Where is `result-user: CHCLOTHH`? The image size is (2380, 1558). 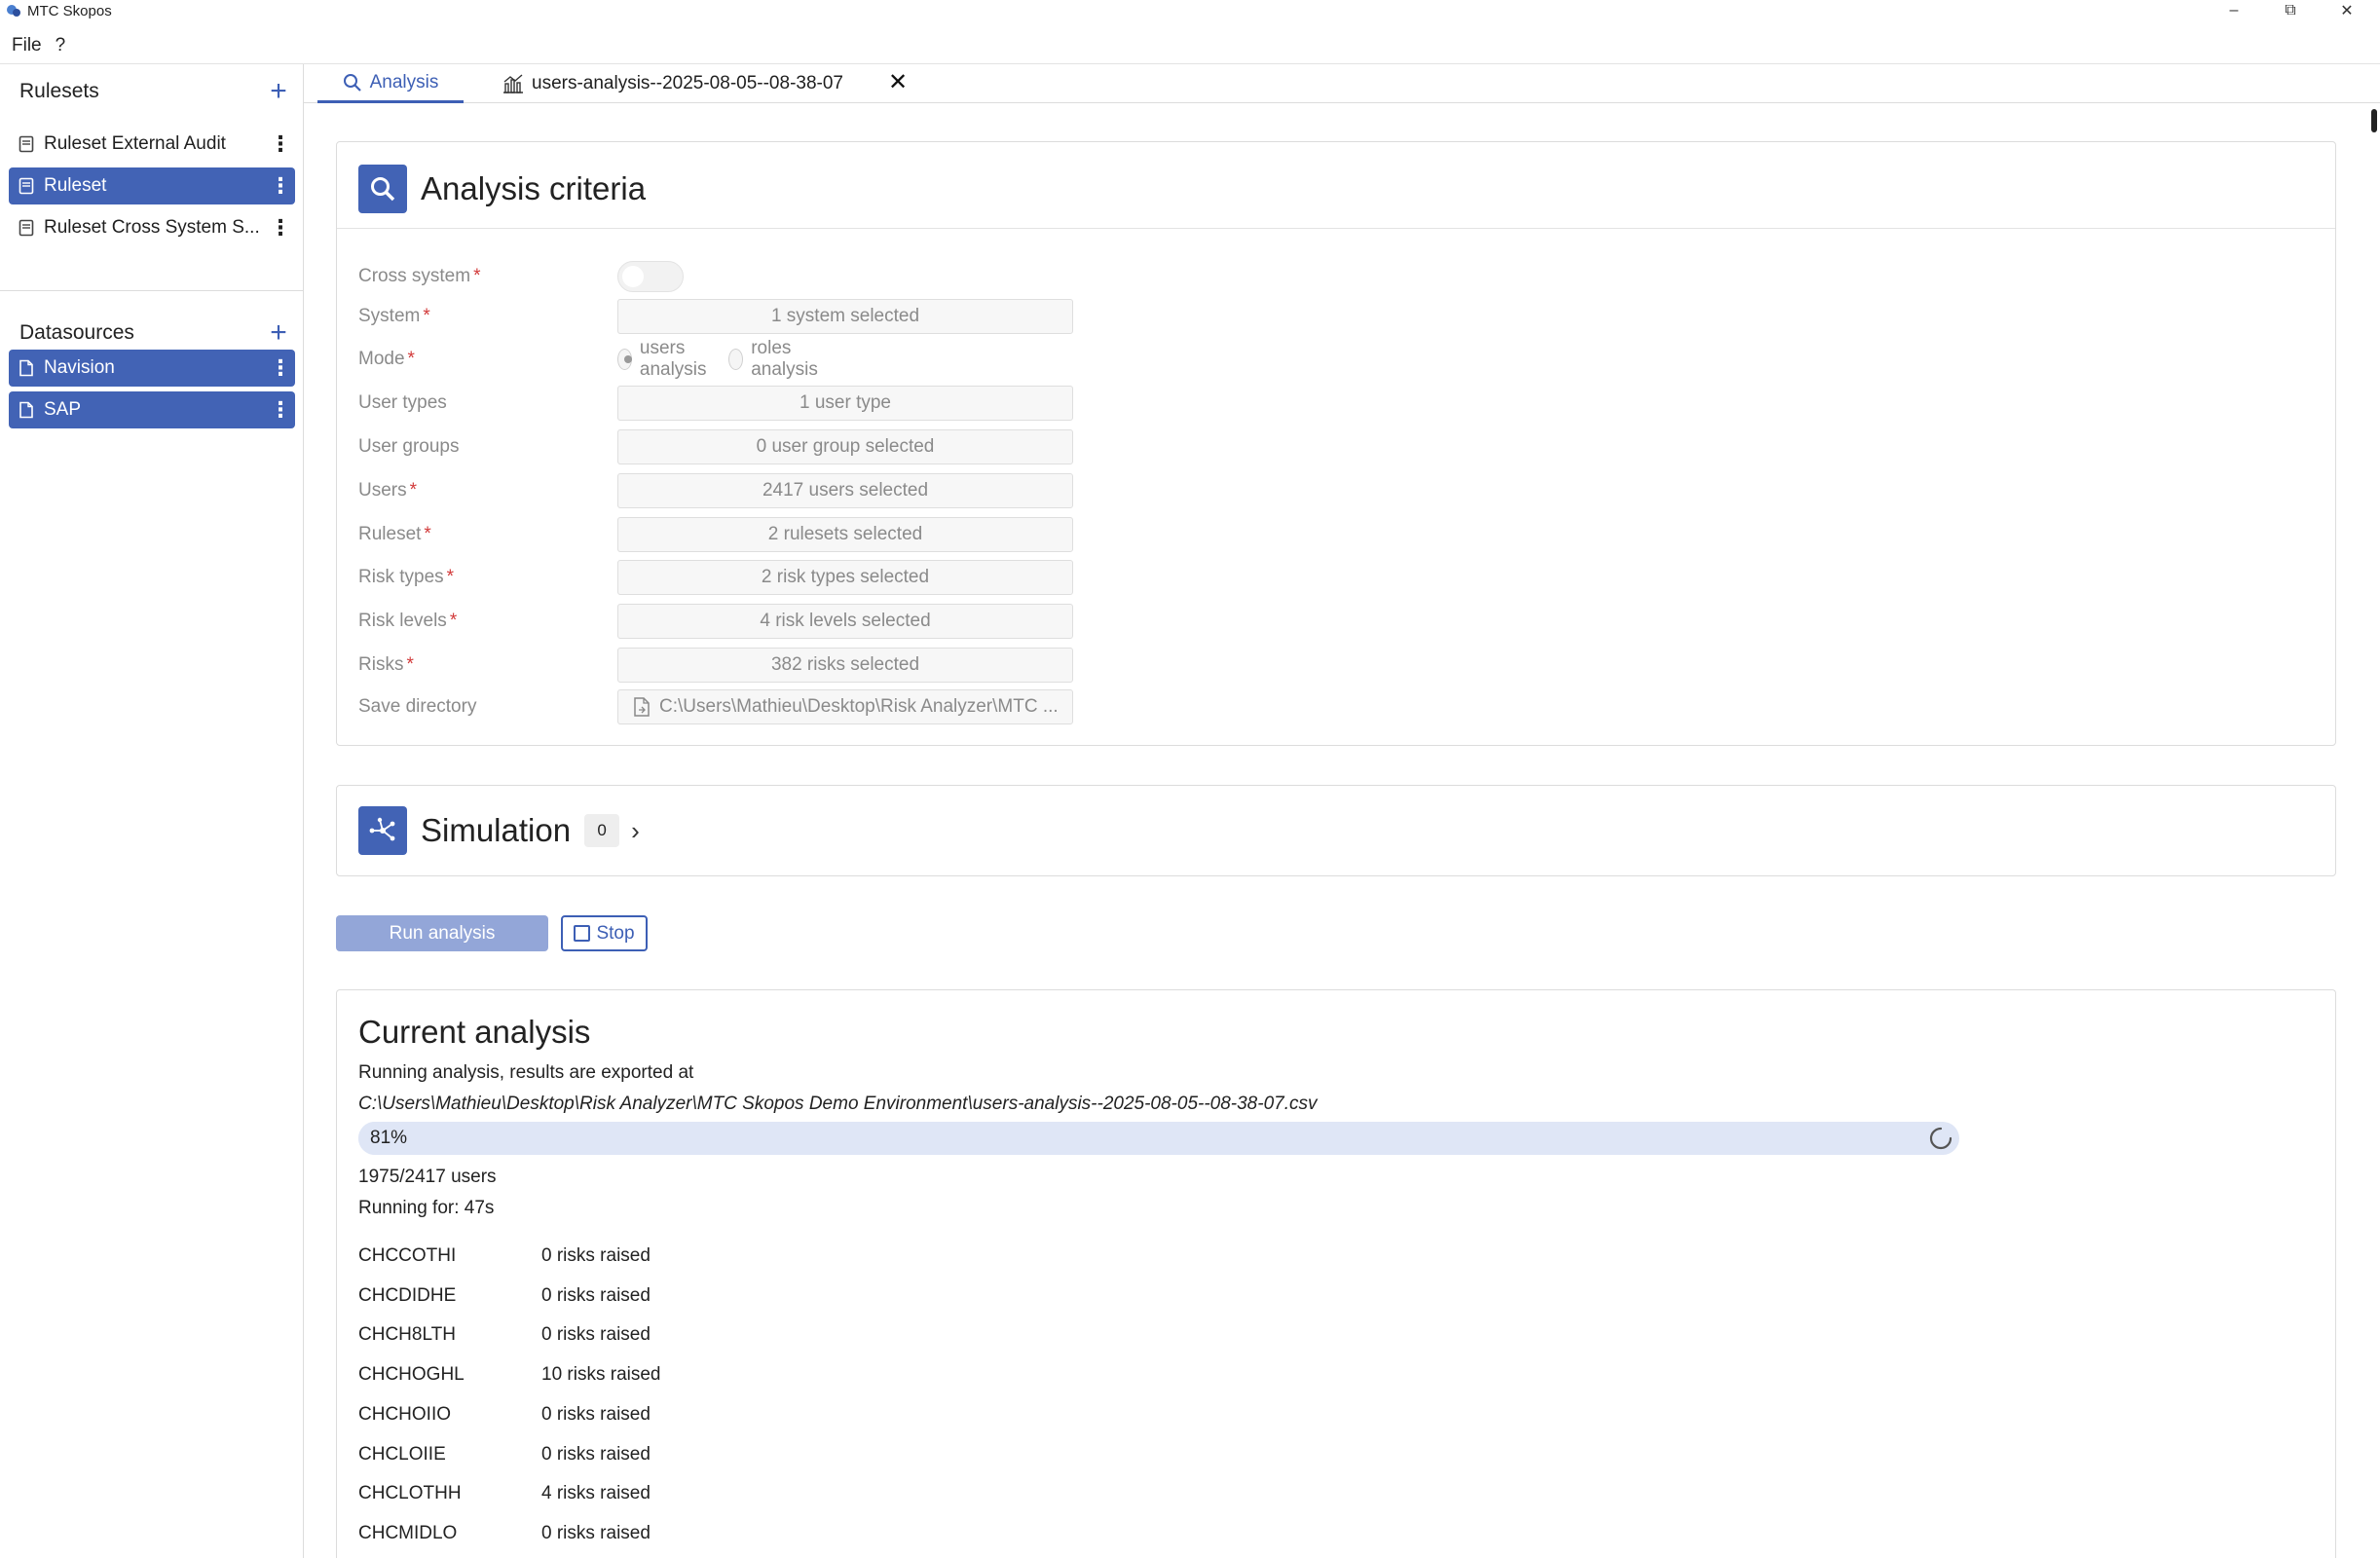
result-user: CHCLOTHH is located at coordinates (410, 1493).